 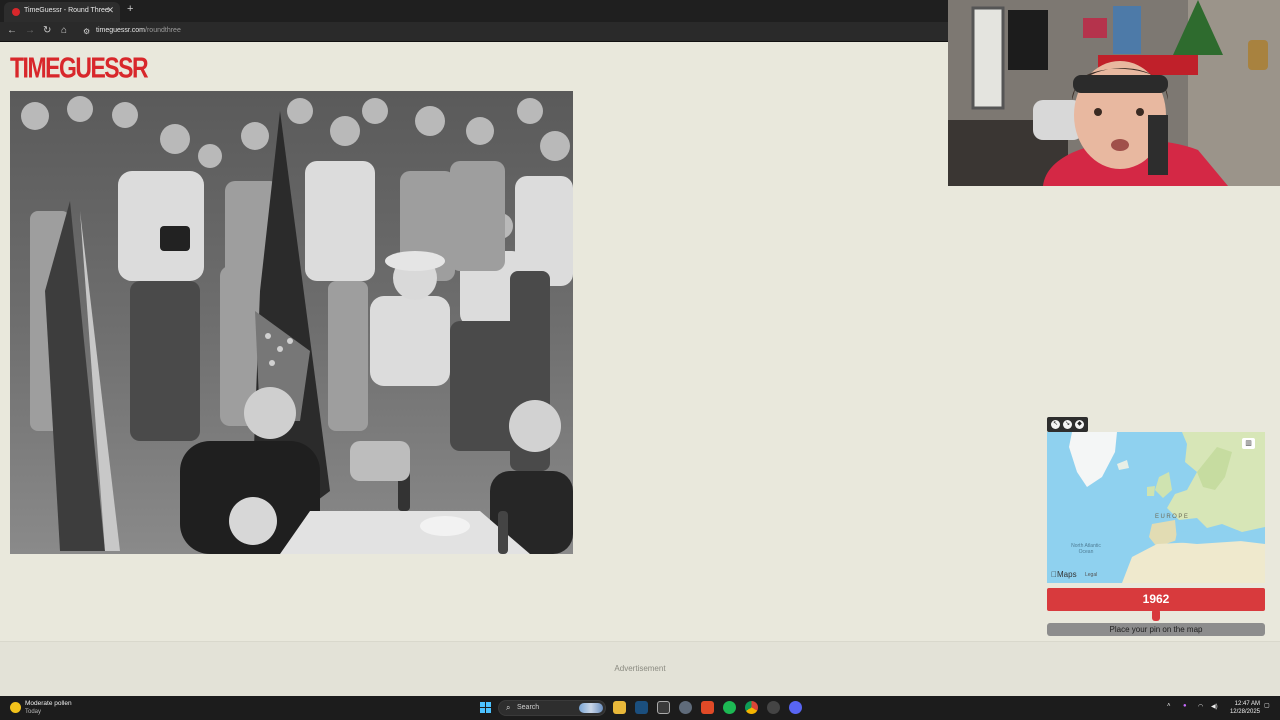 What do you see at coordinates (130, 9) in the screenshot?
I see `new-tab-icon: +` at bounding box center [130, 9].